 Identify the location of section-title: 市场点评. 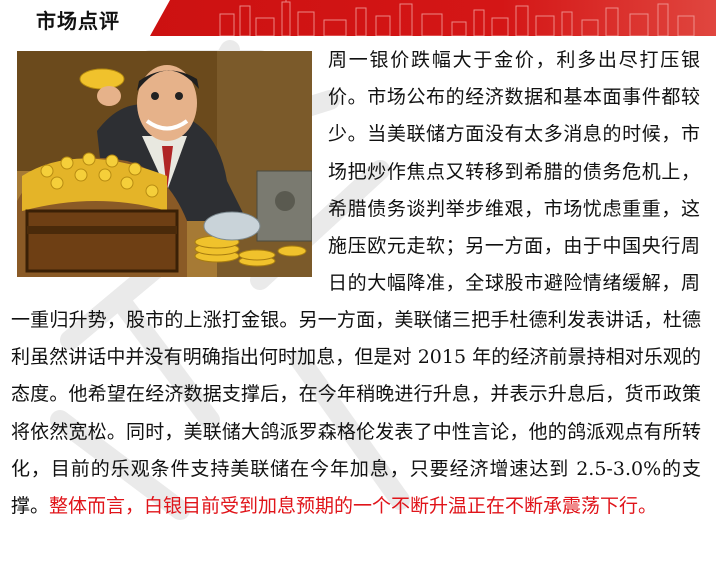
(78, 21).